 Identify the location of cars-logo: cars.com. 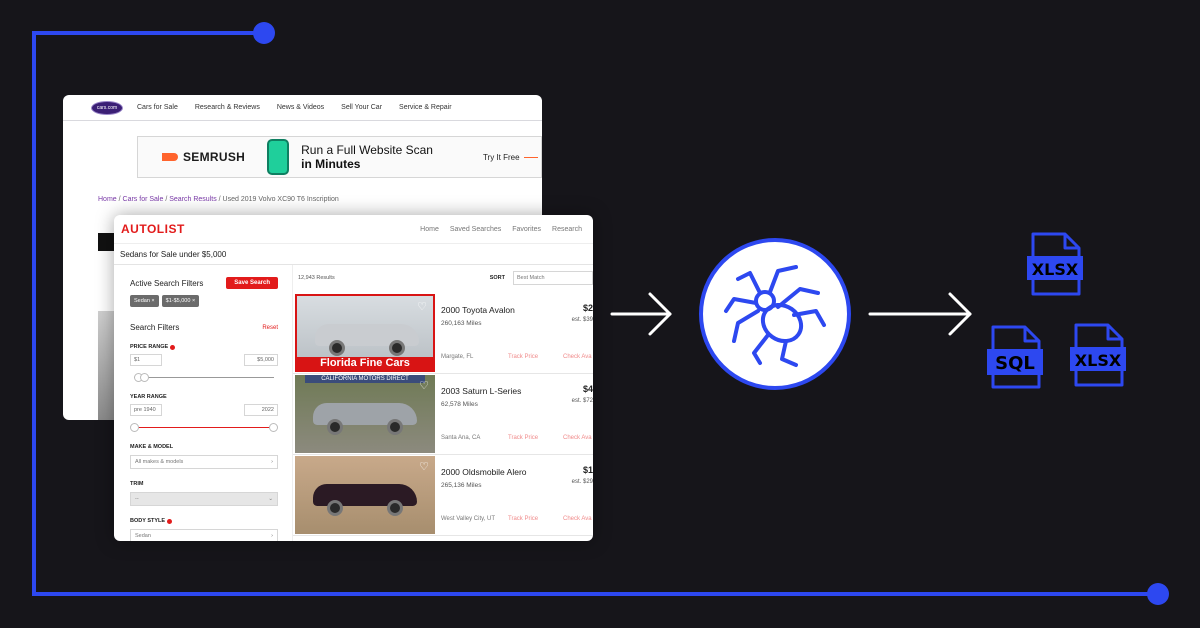
(107, 107).